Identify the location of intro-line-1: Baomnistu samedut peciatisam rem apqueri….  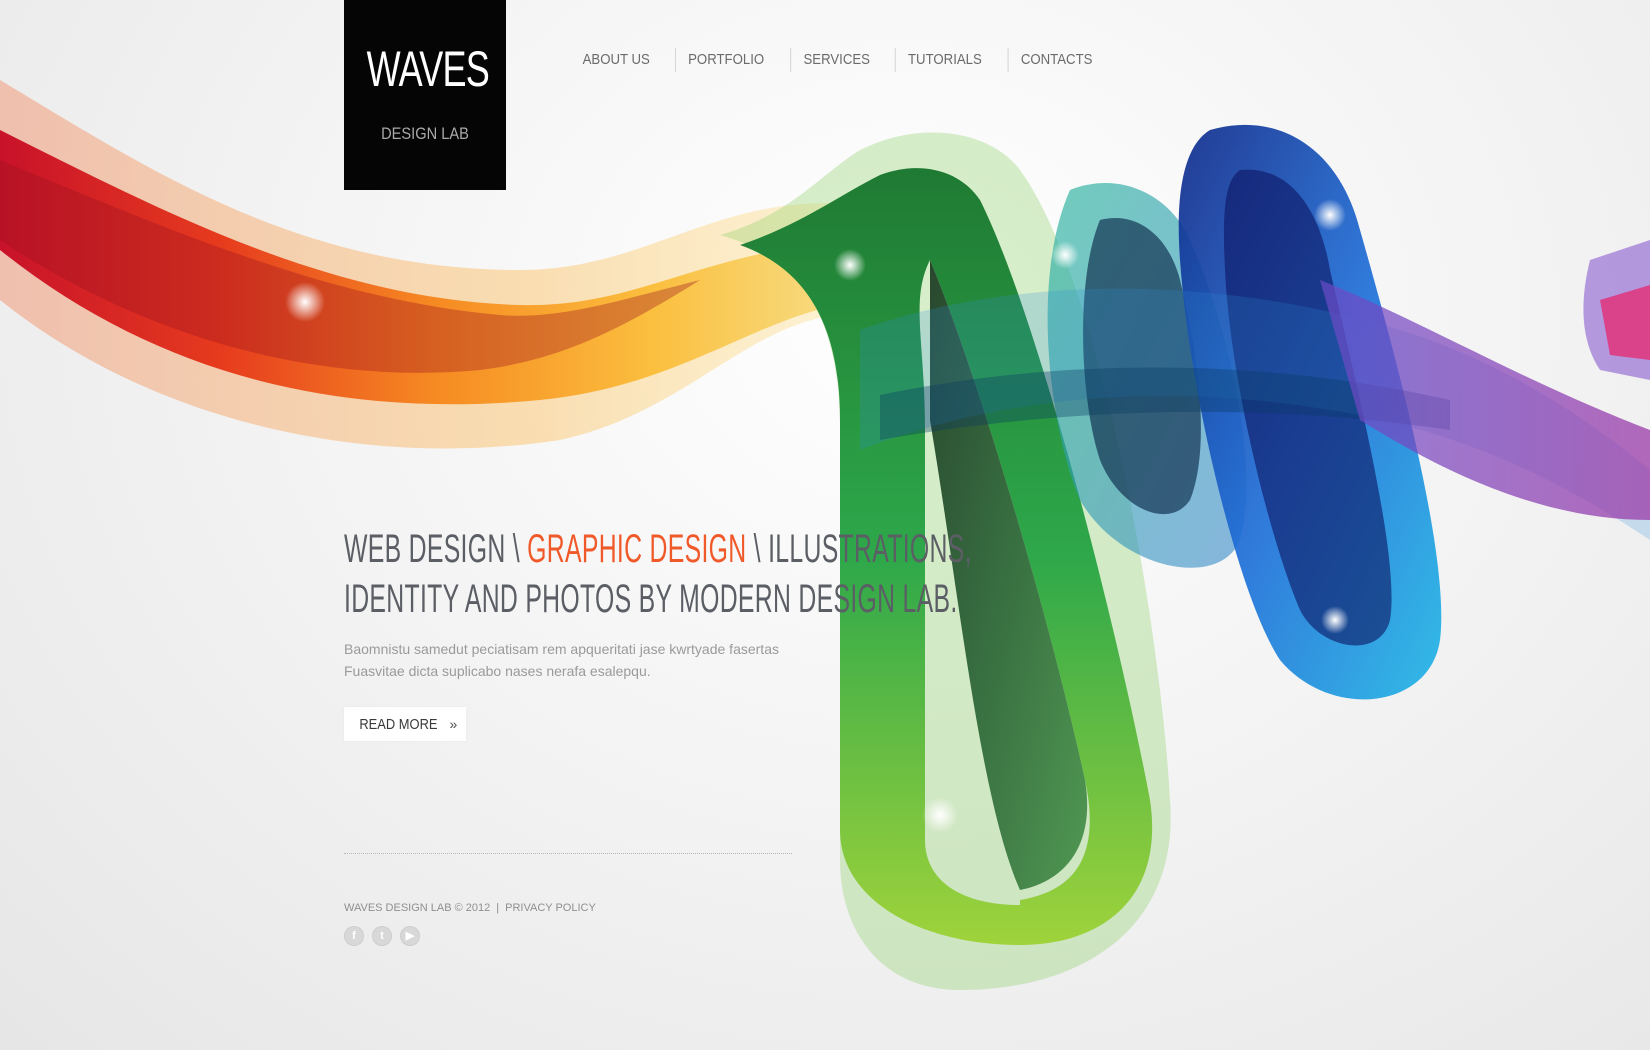
(561, 649).